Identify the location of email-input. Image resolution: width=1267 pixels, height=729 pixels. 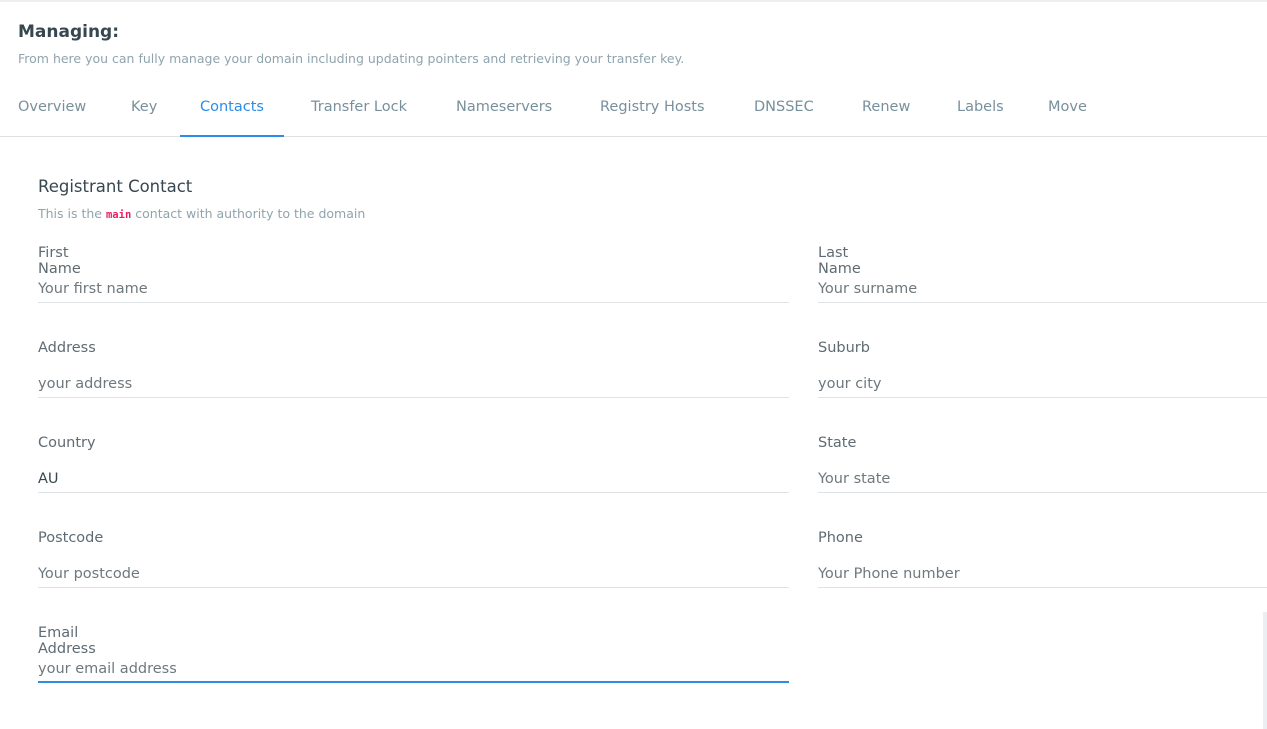
(413, 669).